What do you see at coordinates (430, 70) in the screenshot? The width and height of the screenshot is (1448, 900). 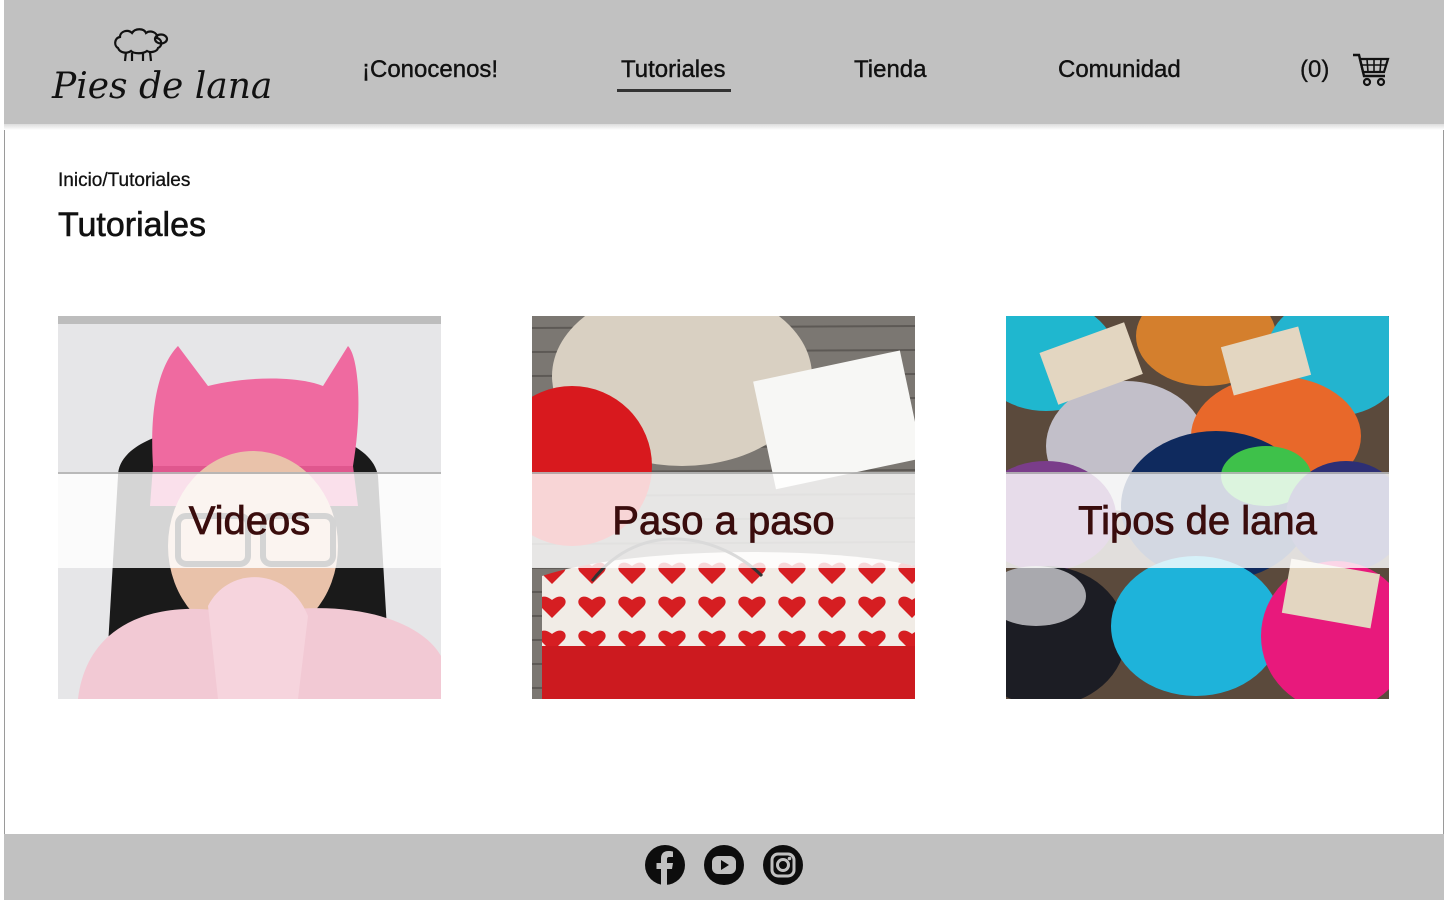 I see `nav-item-conocenos: ¡Conocenos!` at bounding box center [430, 70].